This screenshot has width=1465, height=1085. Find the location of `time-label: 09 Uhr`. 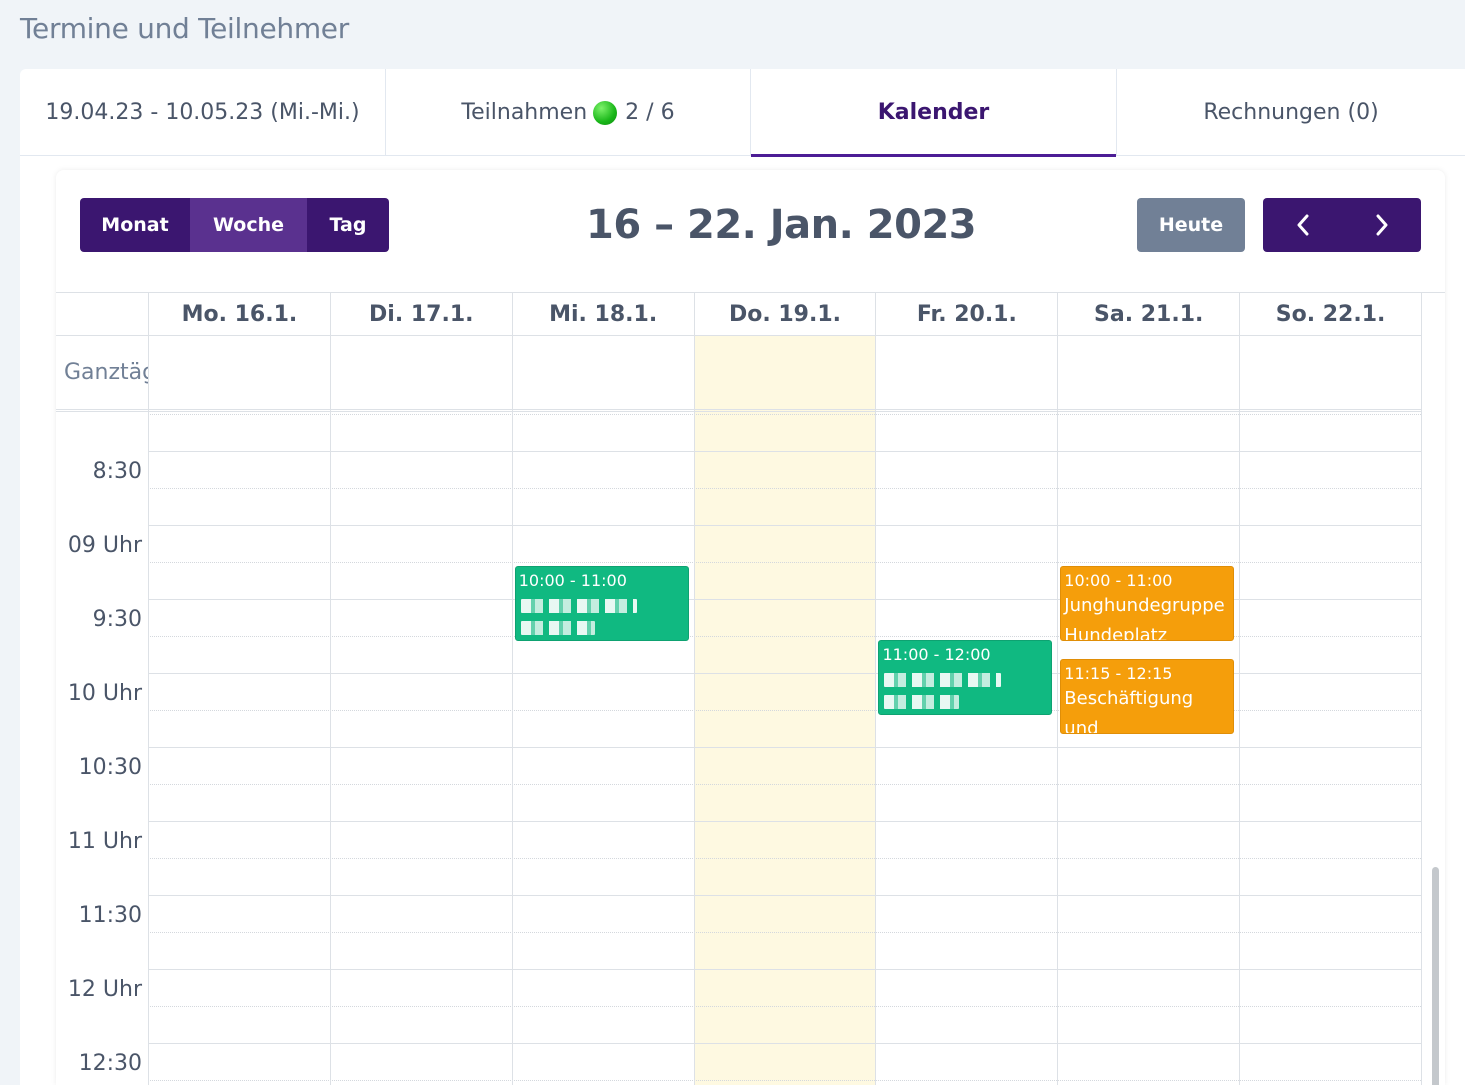

time-label: 09 Uhr is located at coordinates (104, 545).